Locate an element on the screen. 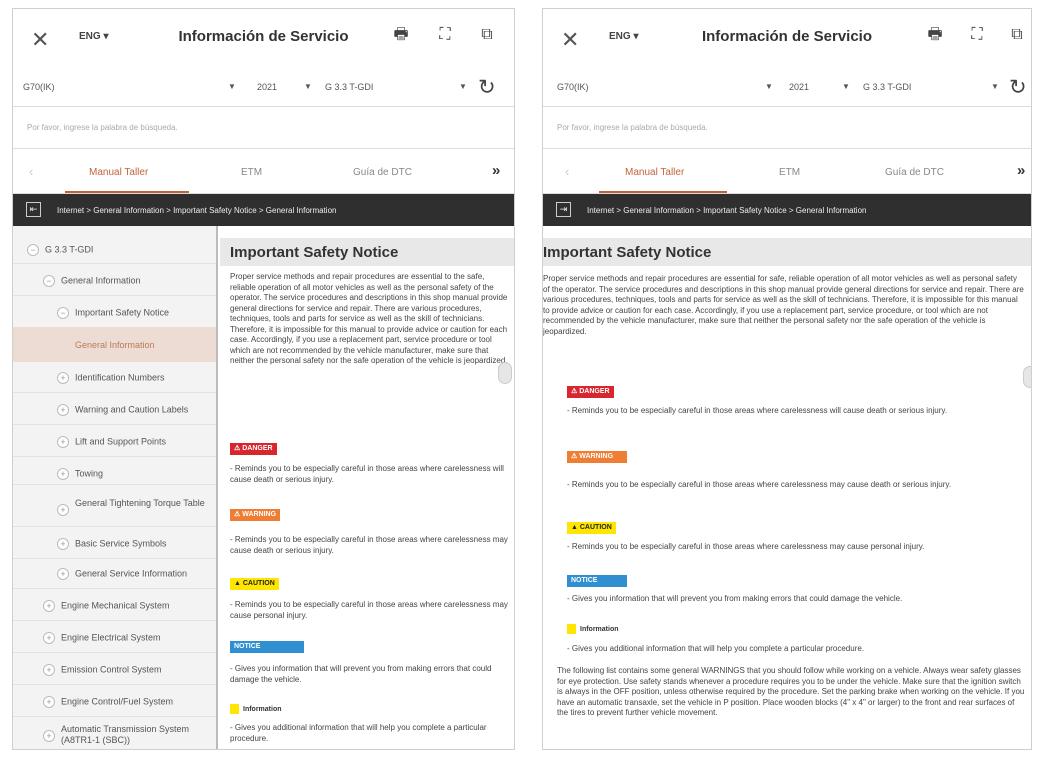  tree-item: + Engine Control/Fuel System is located at coordinates (108, 702).